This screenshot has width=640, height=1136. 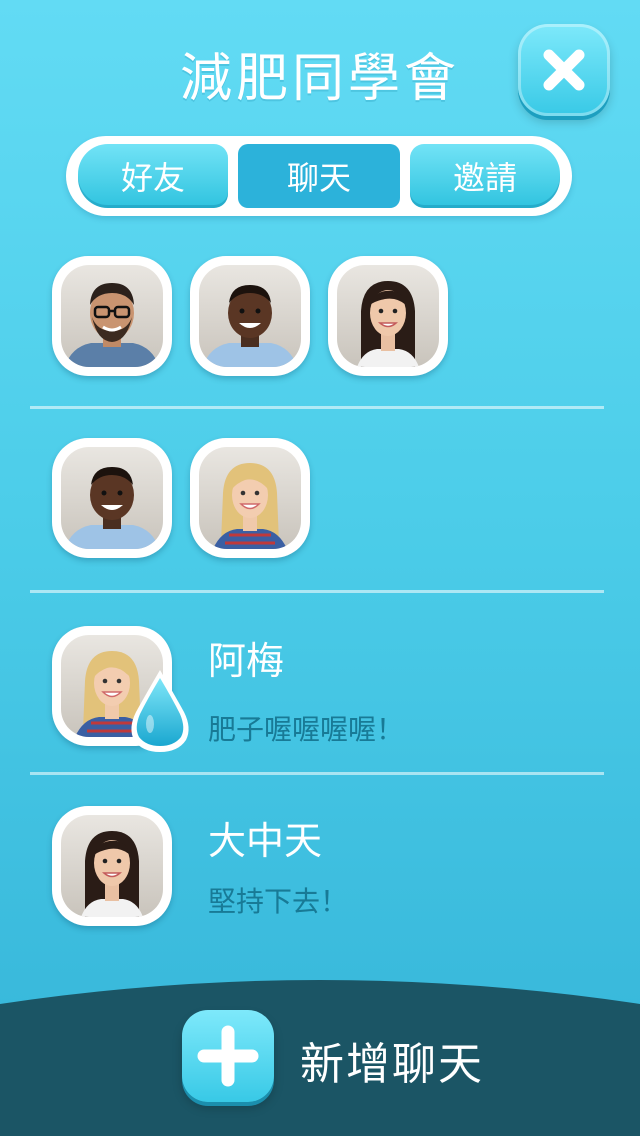 I want to click on tab-friends: 好友, so click(x=153, y=176).